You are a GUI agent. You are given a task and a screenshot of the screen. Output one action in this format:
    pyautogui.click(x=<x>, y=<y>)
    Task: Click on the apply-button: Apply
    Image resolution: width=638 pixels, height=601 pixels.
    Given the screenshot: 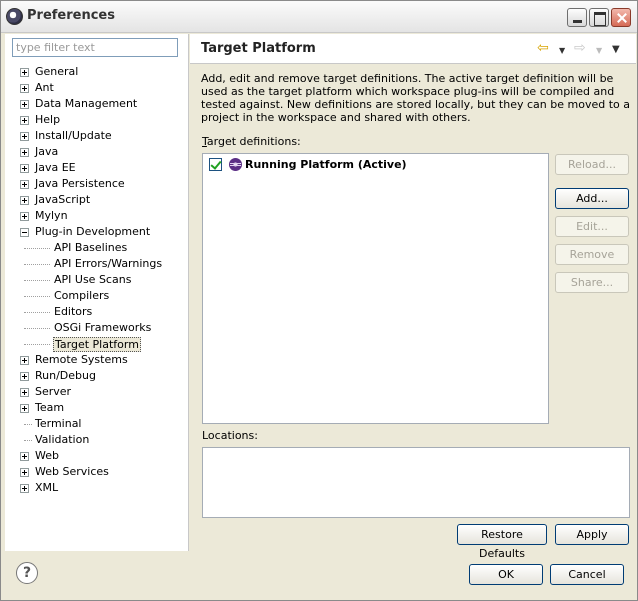 What is the action you would take?
    pyautogui.click(x=592, y=534)
    